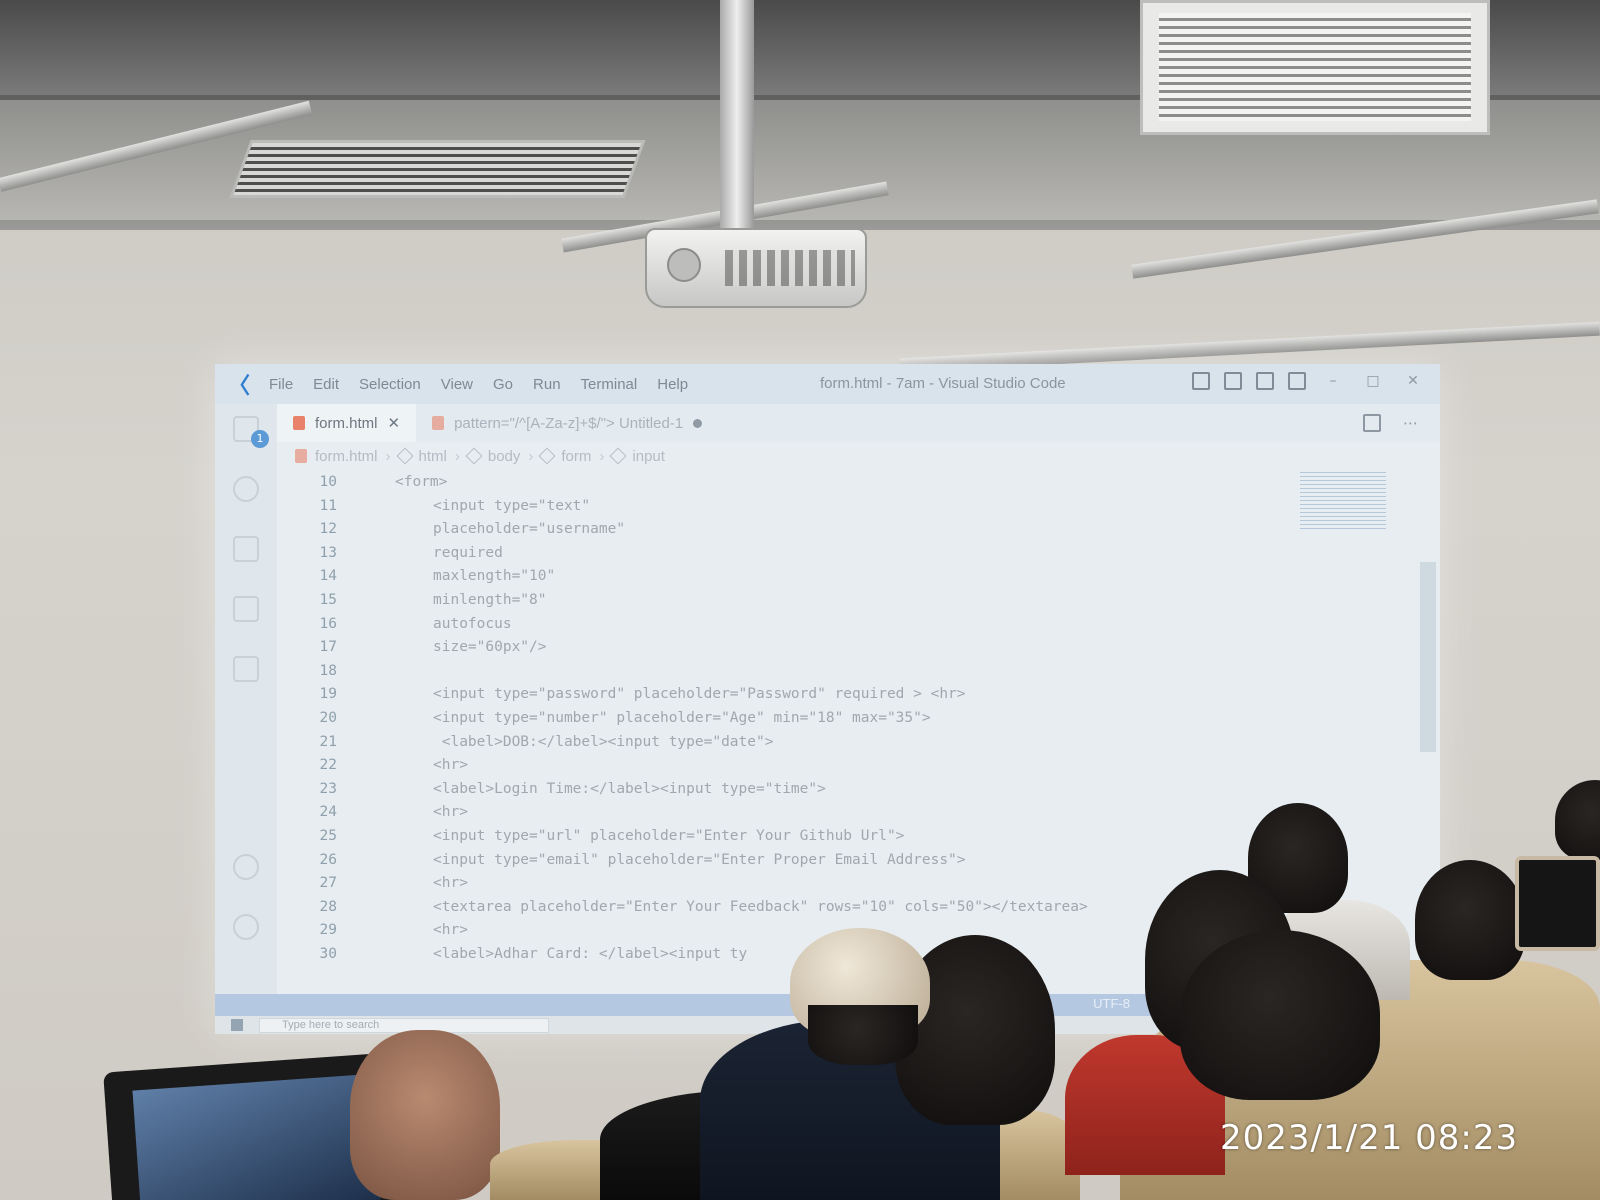  I want to click on settings-gear-icon, so click(246, 927).